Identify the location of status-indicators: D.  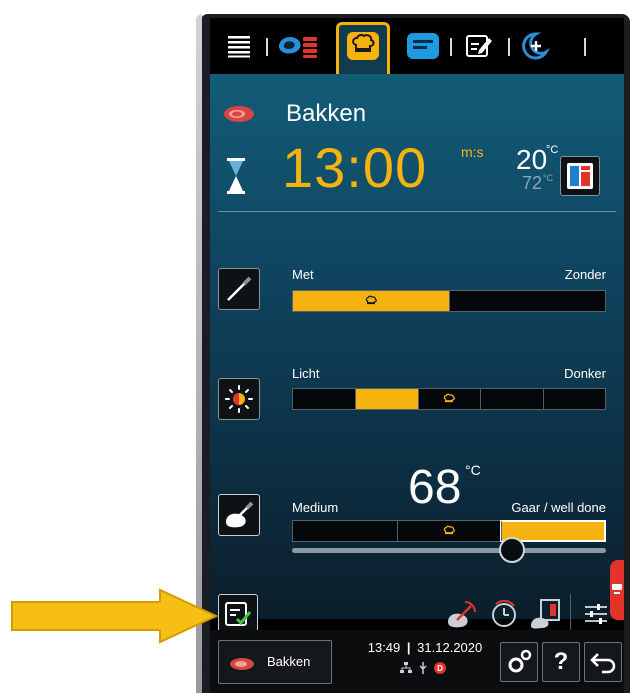
(423, 668).